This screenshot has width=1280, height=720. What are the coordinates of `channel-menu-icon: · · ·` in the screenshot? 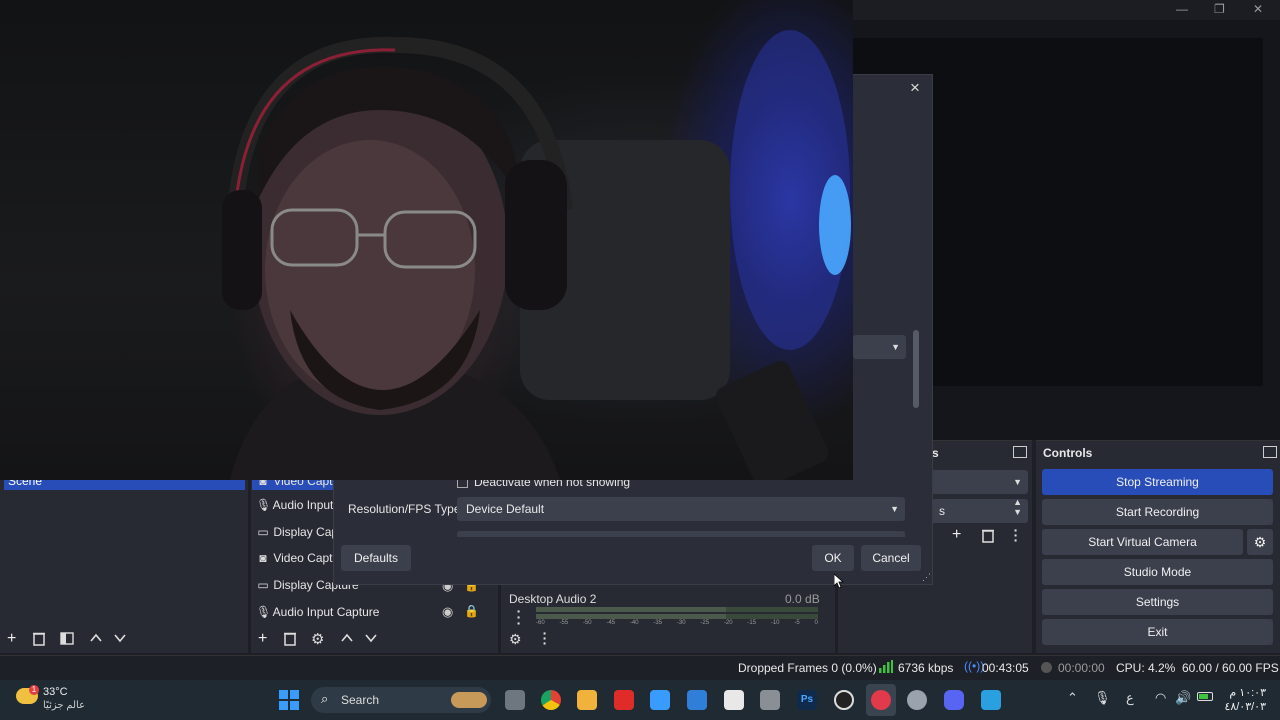 It's located at (519, 617).